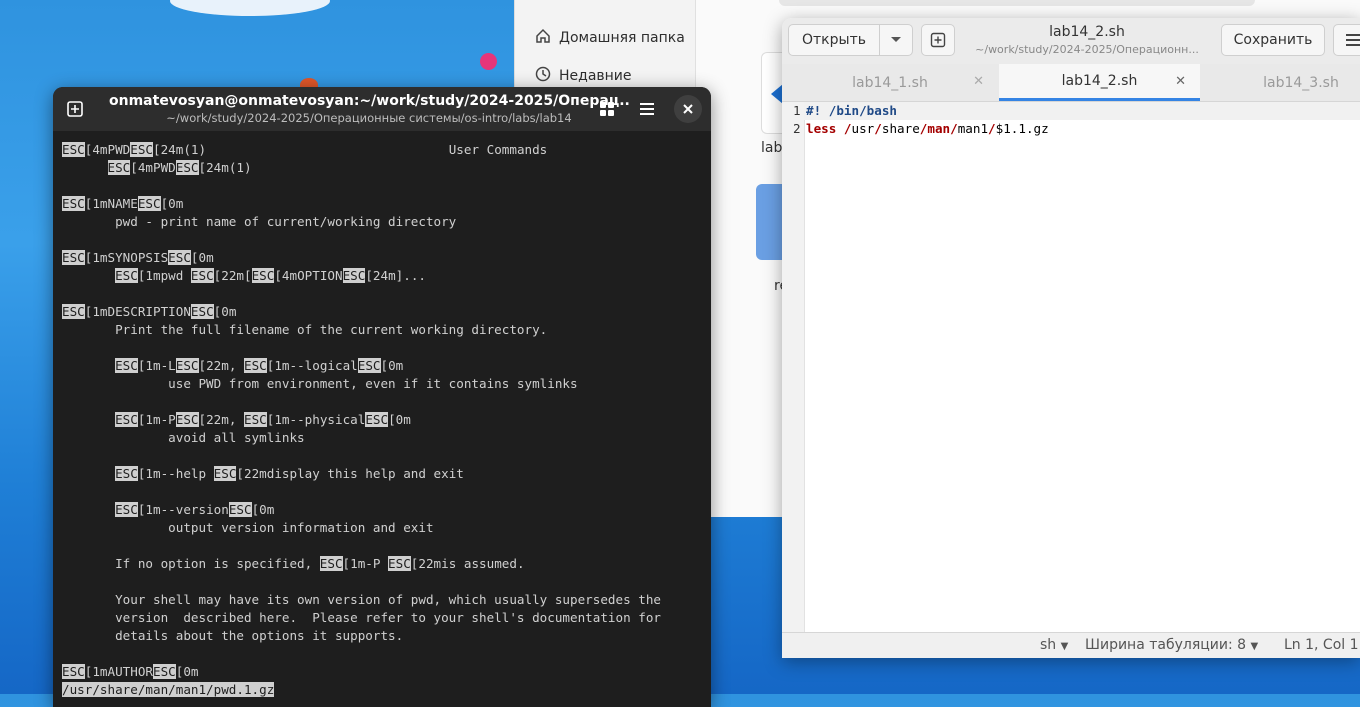 The height and width of the screenshot is (707, 1360). What do you see at coordinates (647, 109) in the screenshot?
I see `menu-button` at bounding box center [647, 109].